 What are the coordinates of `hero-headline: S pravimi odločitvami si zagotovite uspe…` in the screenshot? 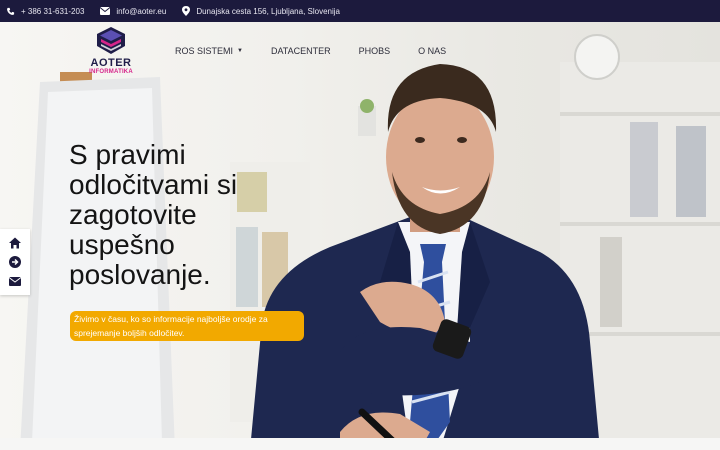 It's located at (199, 215).